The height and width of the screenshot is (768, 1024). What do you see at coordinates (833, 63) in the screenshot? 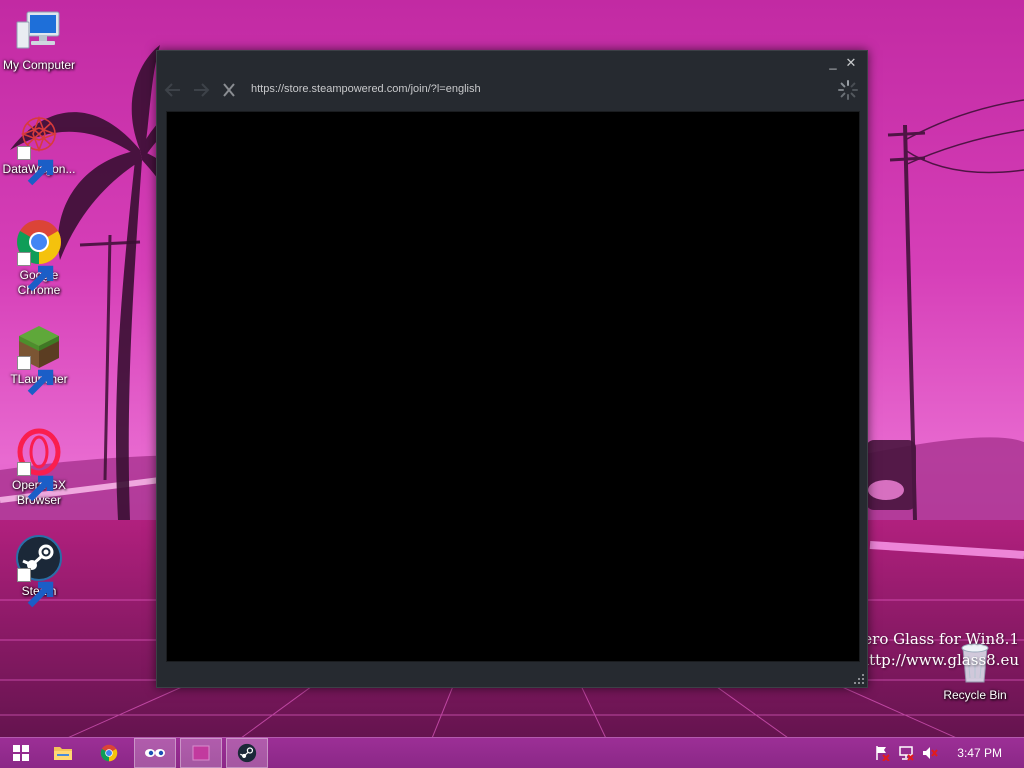
I see `minimize-button: _` at bounding box center [833, 63].